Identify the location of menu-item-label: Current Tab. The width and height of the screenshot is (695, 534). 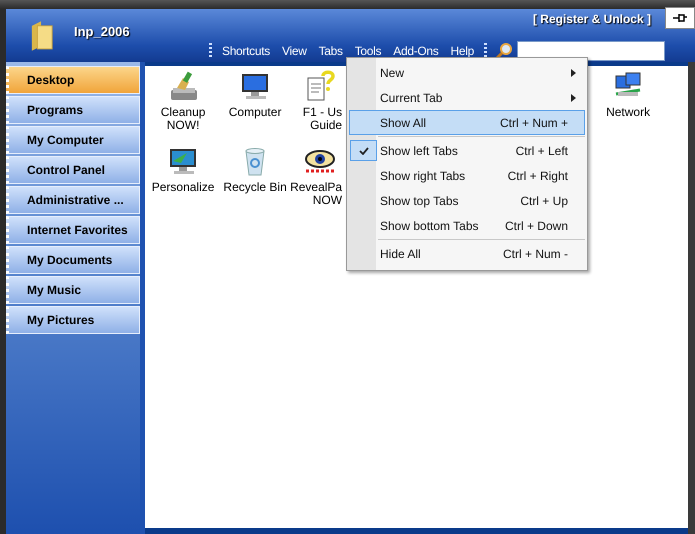
(412, 97).